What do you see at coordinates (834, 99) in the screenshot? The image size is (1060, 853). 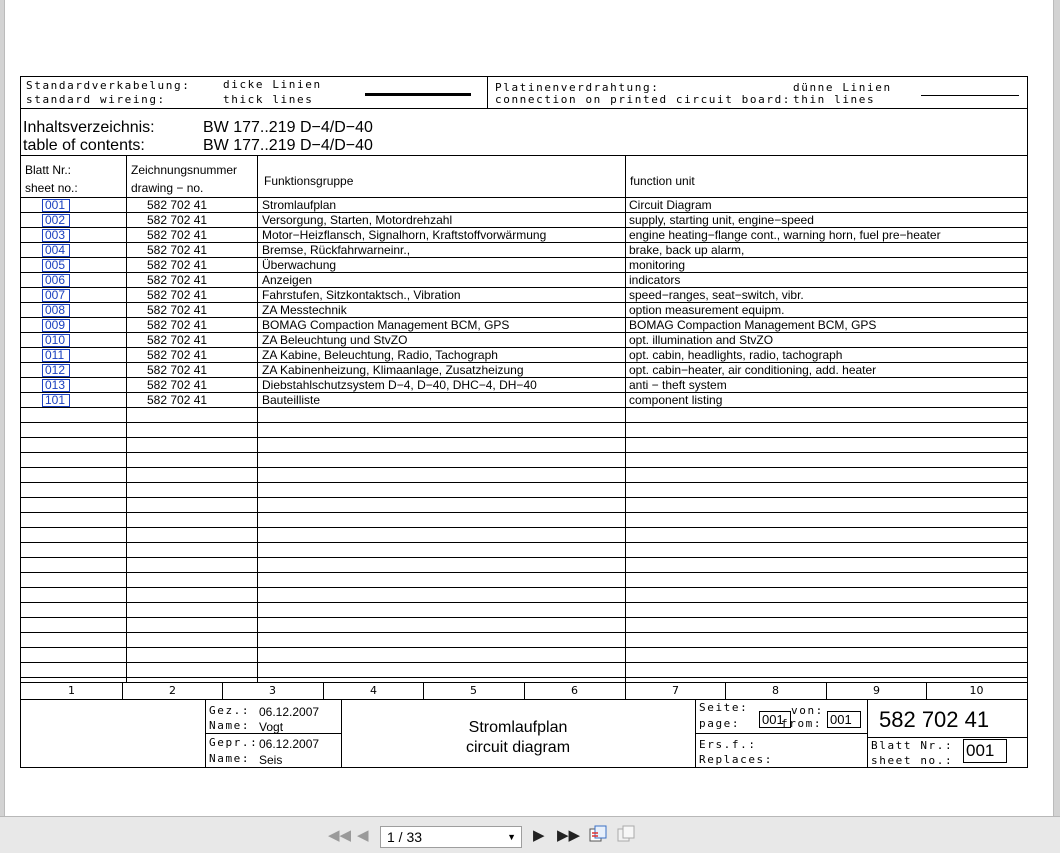 I see `thin-lines-label-en: thin lines` at bounding box center [834, 99].